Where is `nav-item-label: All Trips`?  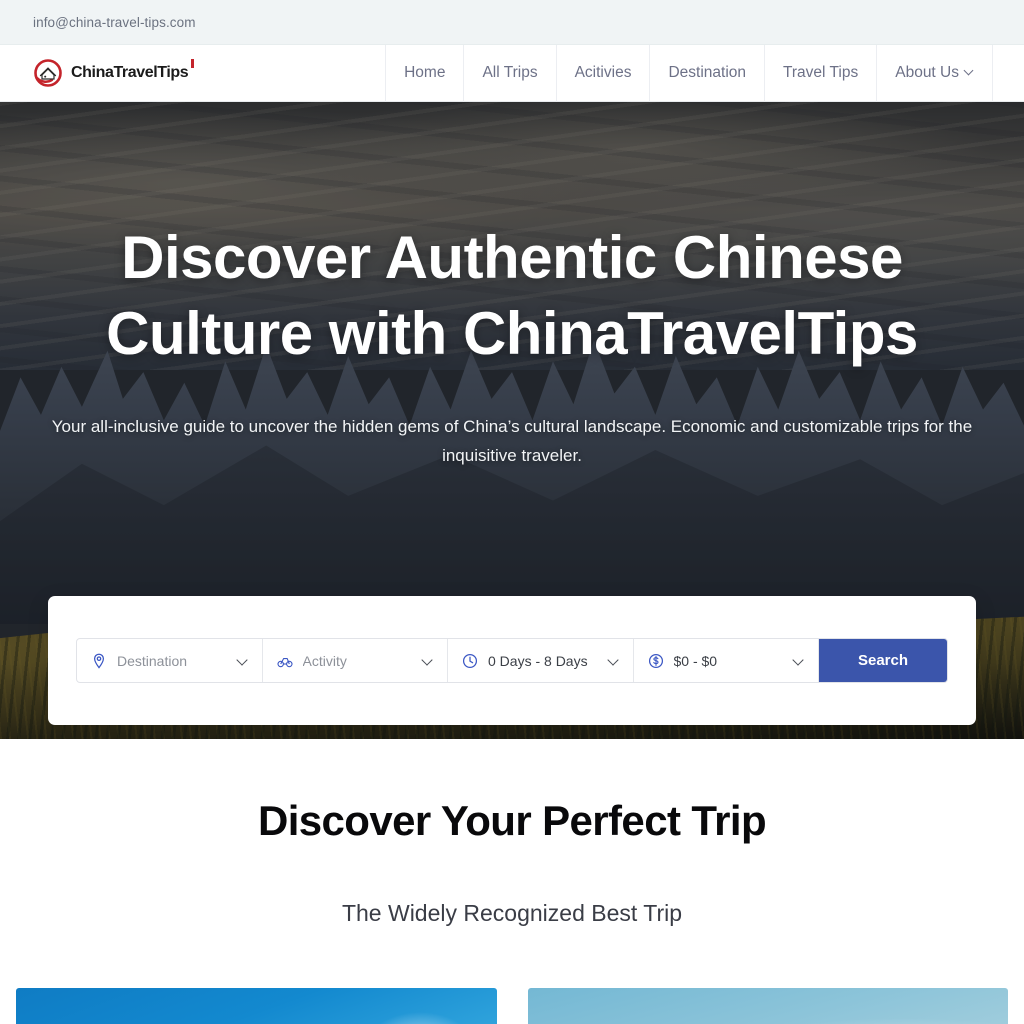 nav-item-label: All Trips is located at coordinates (510, 72).